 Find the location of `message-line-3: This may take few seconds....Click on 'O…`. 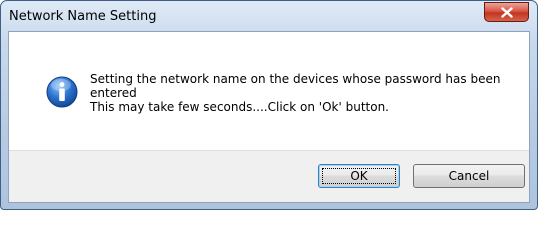

message-line-3: This may take few seconds....Click on 'O… is located at coordinates (239, 107).